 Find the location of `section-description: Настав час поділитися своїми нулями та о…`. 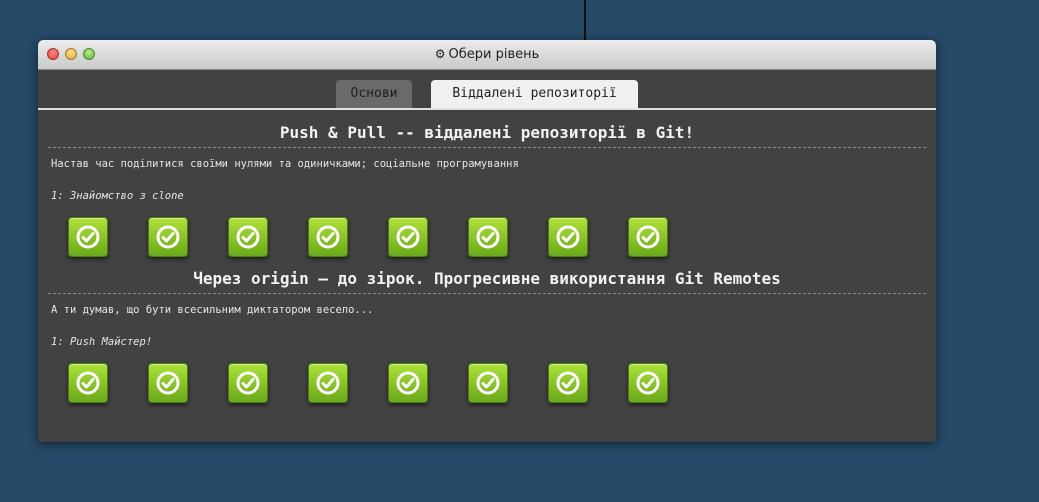

section-description: Настав час поділитися своїми нулями та о… is located at coordinates (285, 164).